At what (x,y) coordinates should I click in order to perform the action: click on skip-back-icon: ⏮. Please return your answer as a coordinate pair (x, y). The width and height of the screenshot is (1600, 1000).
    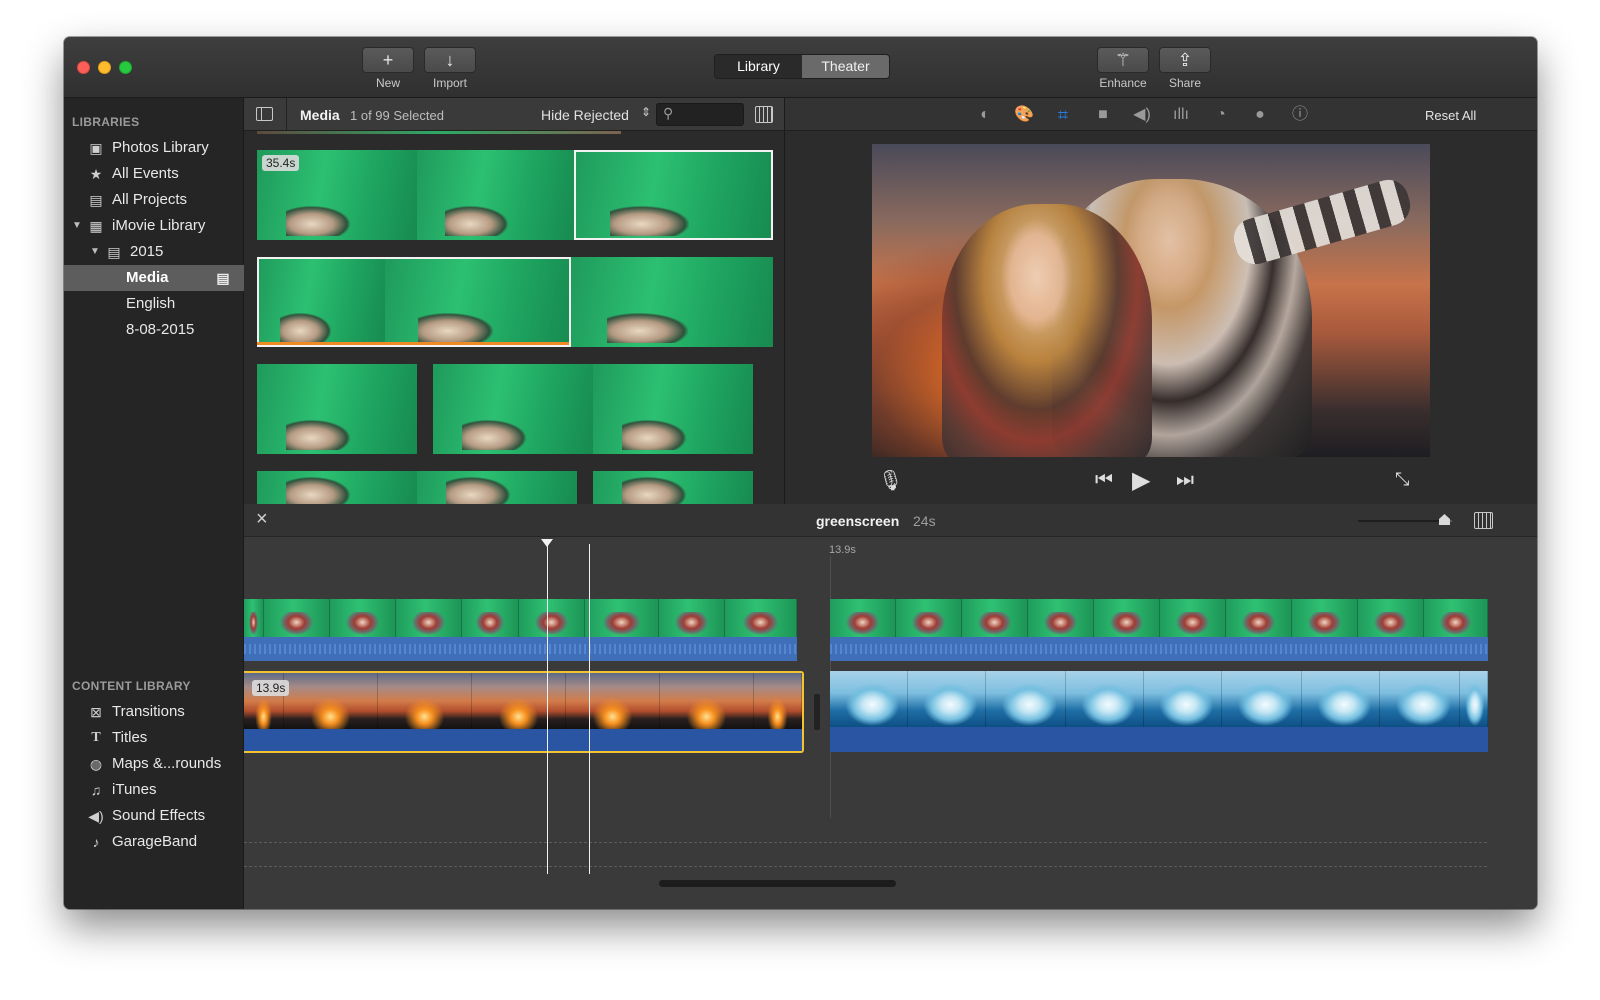
    Looking at the image, I should click on (1104, 480).